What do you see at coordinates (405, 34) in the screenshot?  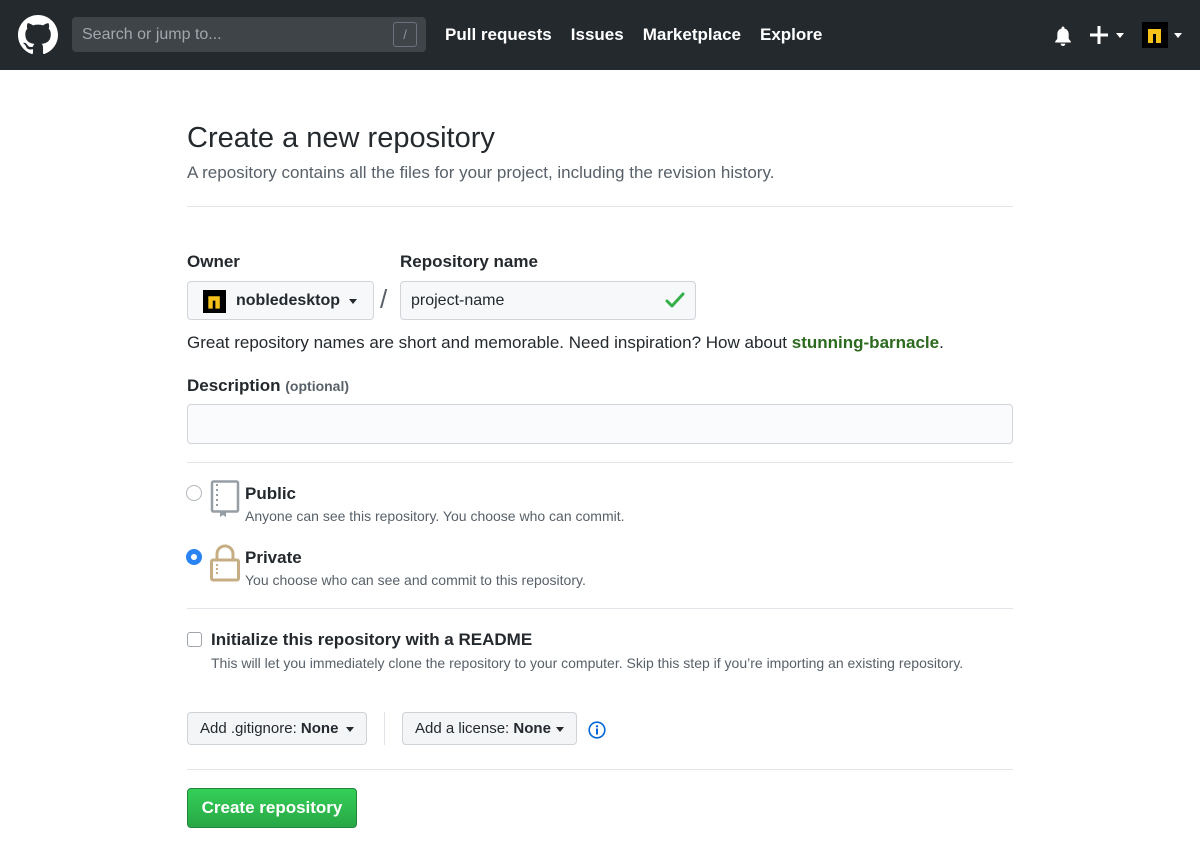 I see `search-shortcut-key: /` at bounding box center [405, 34].